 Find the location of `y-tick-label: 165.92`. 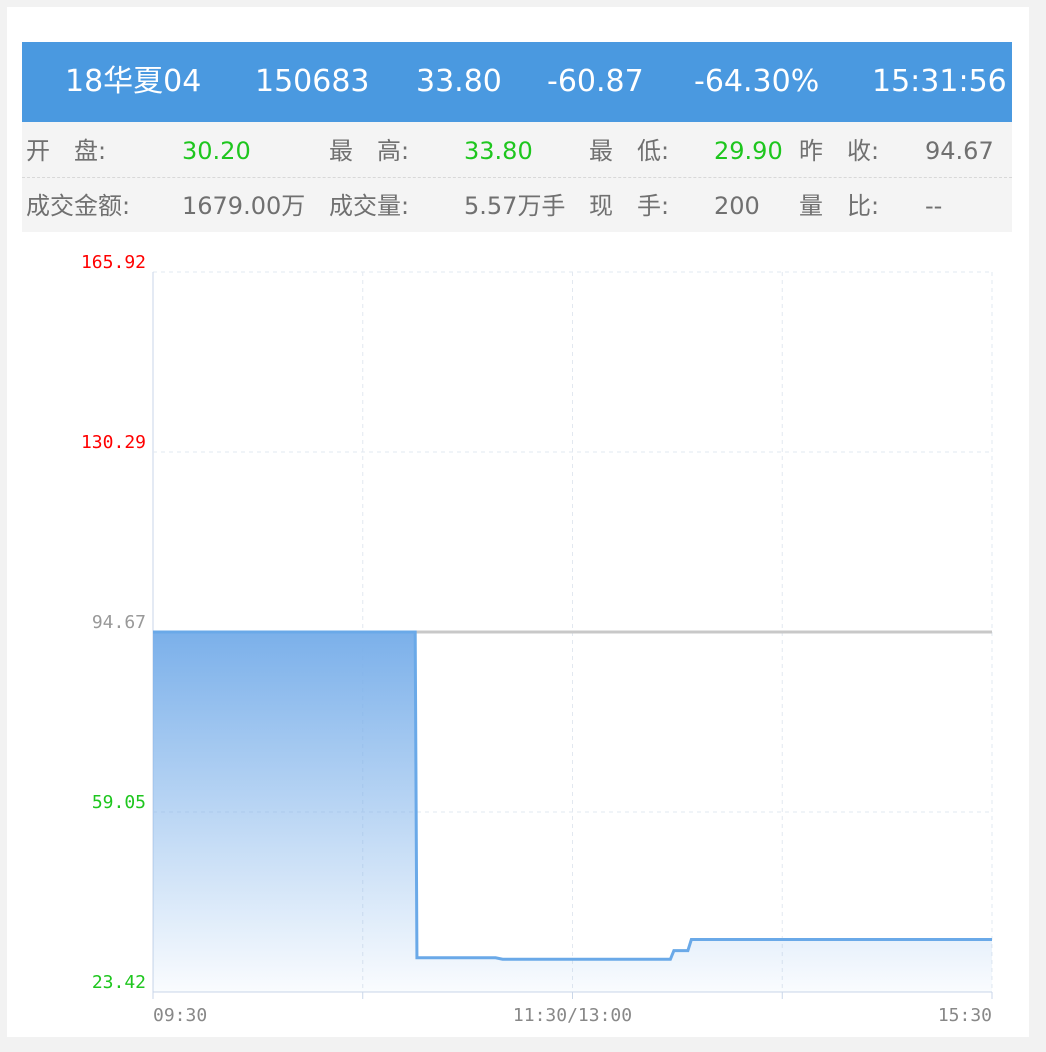

y-tick-label: 165.92 is located at coordinates (113, 262).